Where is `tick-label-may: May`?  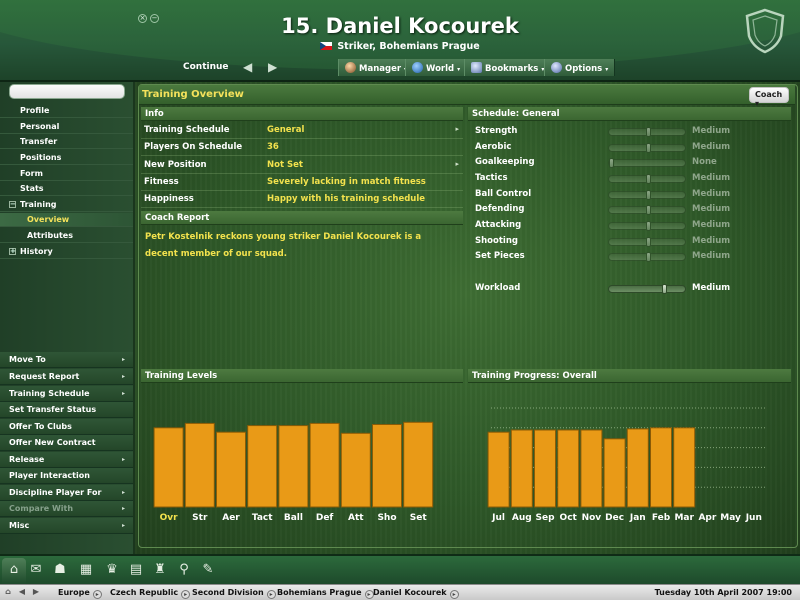
tick-label-may: May is located at coordinates (730, 518).